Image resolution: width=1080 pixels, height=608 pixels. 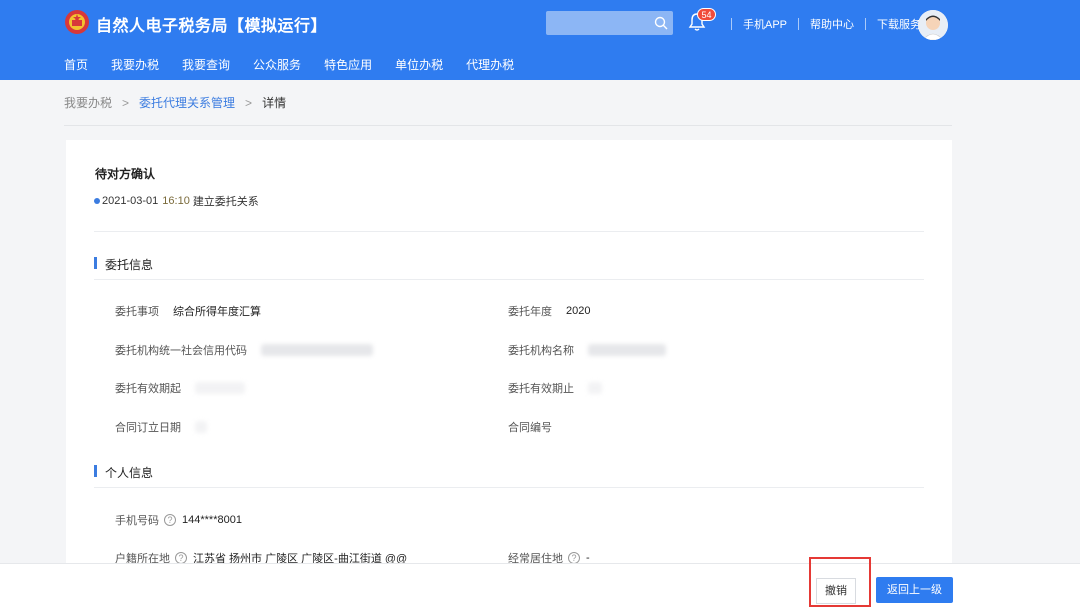 What do you see at coordinates (490, 64) in the screenshot?
I see `nav-agent-tax: 代理办税` at bounding box center [490, 64].